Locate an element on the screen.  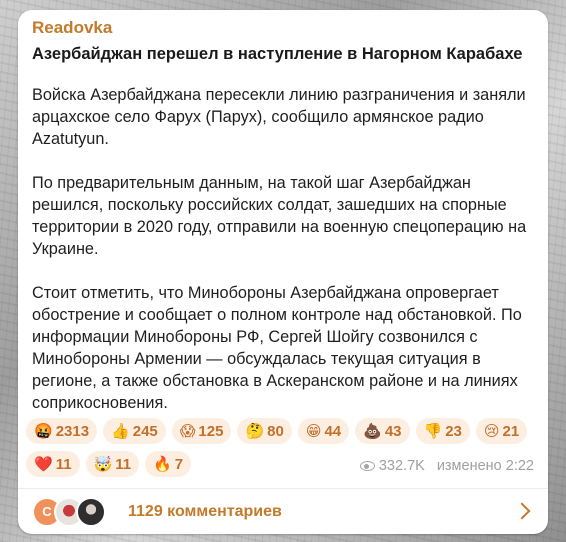
reaction-count: 21 is located at coordinates (511, 431).